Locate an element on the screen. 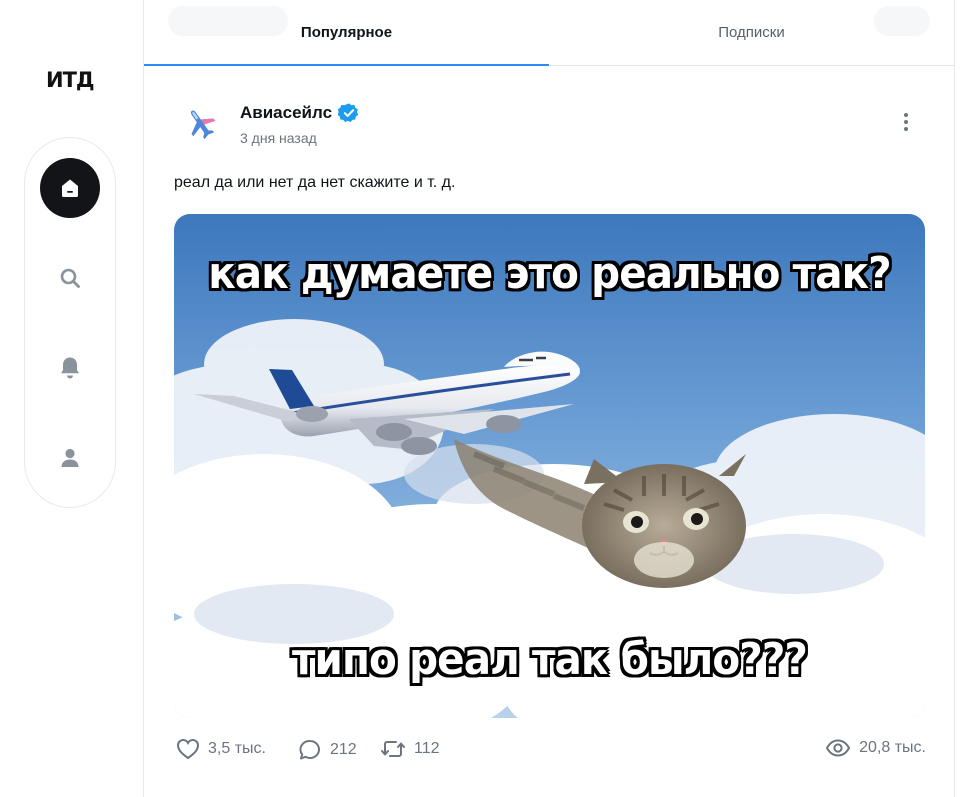 This screenshot has height=797, width=976. like-button: 3,5 тыс. is located at coordinates (221, 749).